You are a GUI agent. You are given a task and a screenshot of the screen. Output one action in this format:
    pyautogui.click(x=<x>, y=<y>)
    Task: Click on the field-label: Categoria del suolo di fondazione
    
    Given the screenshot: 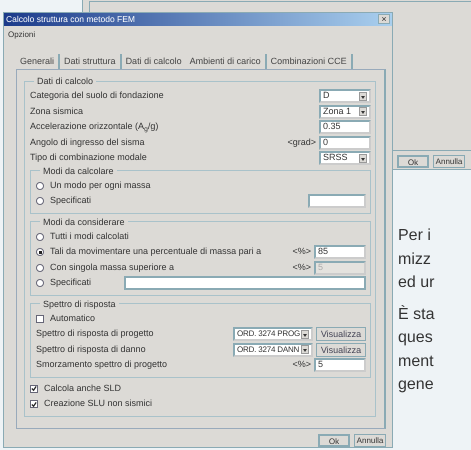 What is the action you would take?
    pyautogui.click(x=97, y=95)
    